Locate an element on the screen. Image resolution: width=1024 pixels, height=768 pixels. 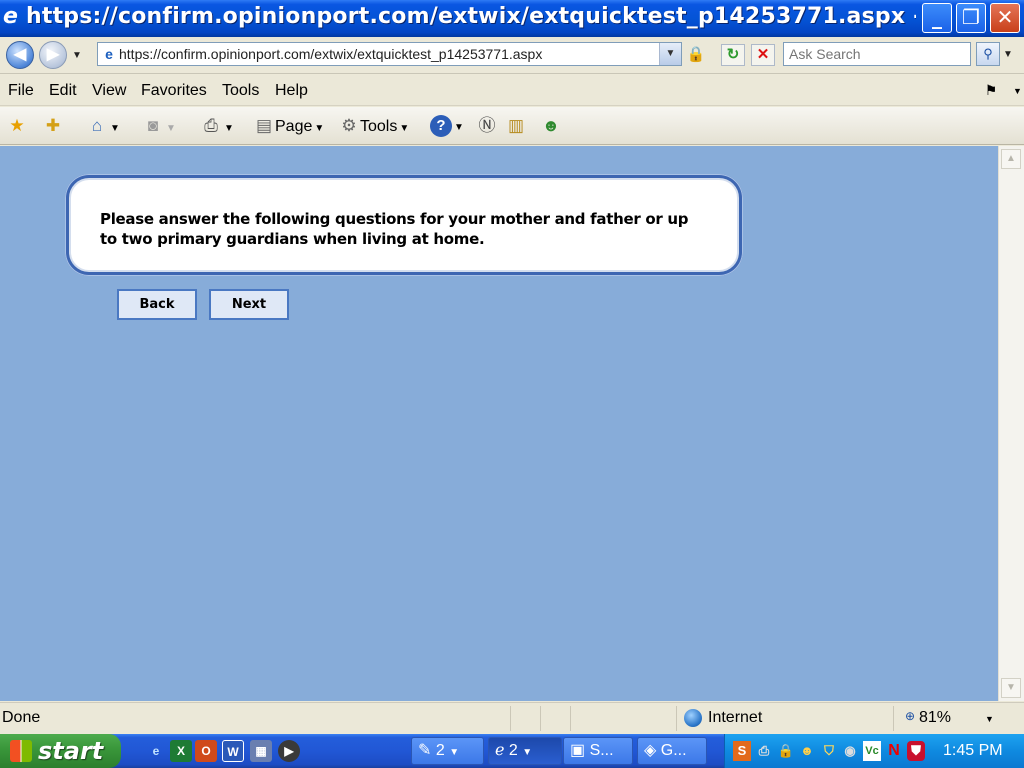
minimize-button: _ is located at coordinates (937, 18).